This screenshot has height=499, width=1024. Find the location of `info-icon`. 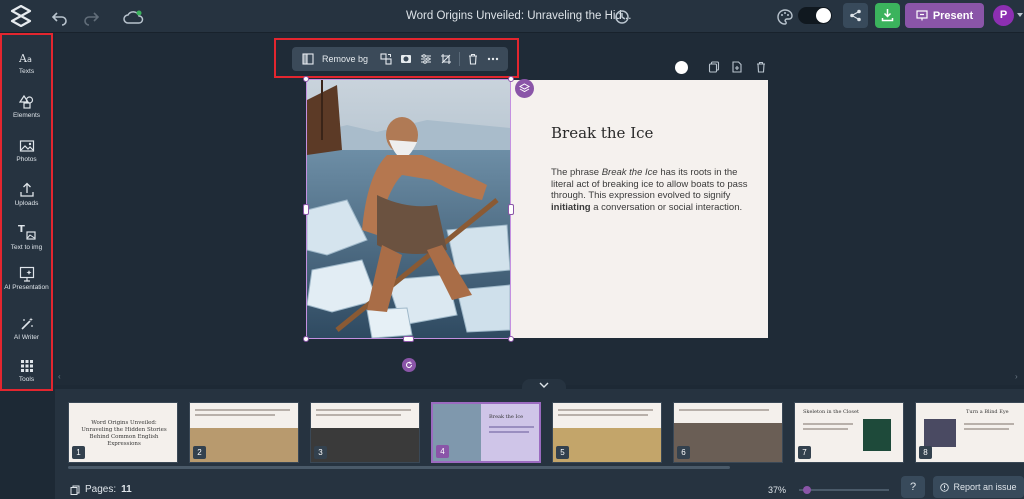

info-icon is located at coordinates (945, 487).